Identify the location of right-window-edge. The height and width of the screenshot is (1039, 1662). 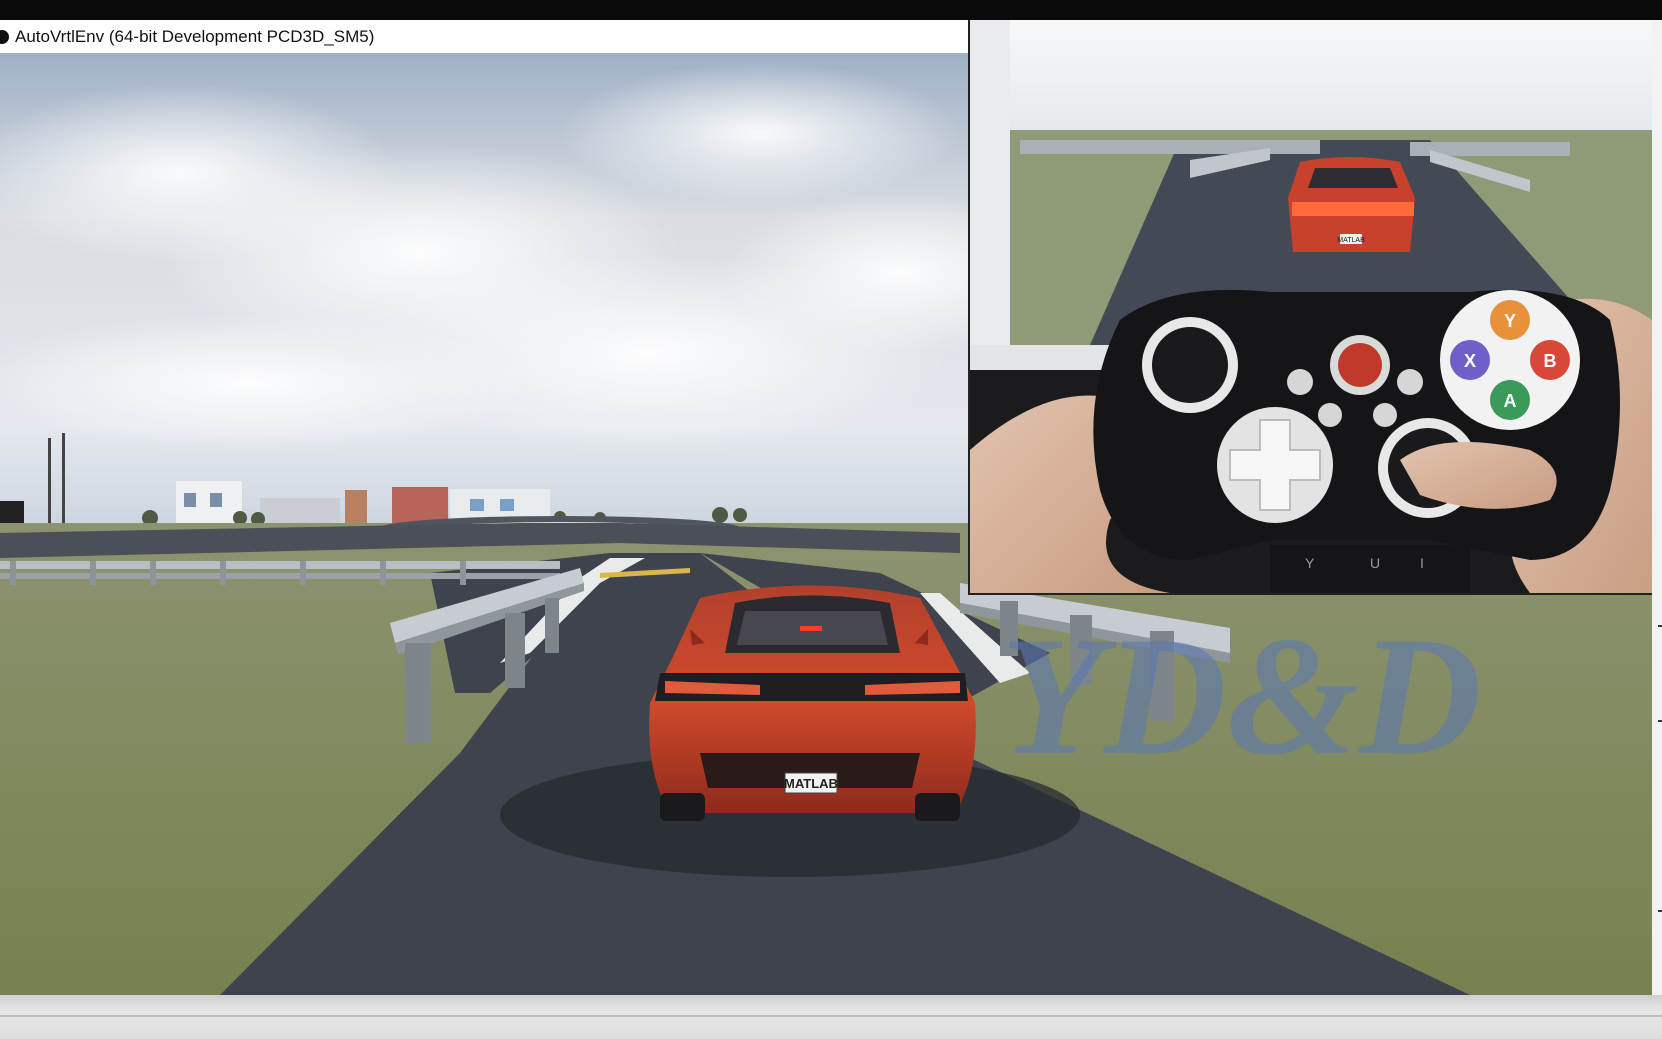
(1657, 507).